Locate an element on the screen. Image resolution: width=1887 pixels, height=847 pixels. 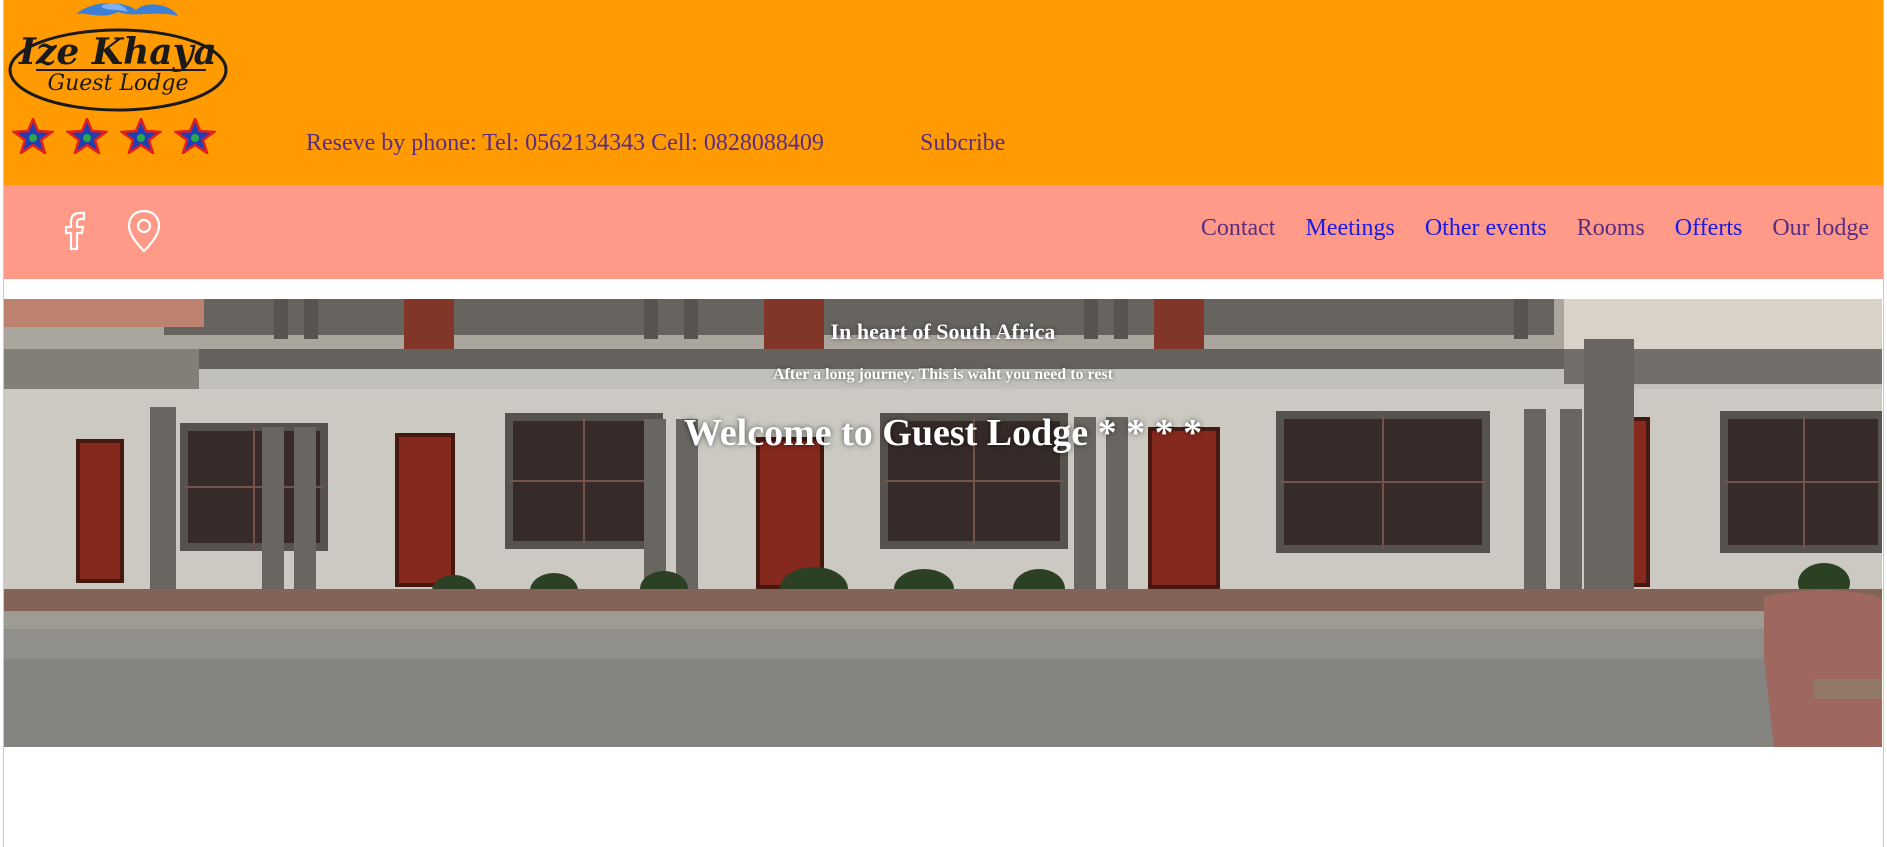
nav-meetings: Meetings is located at coordinates (1349, 228).